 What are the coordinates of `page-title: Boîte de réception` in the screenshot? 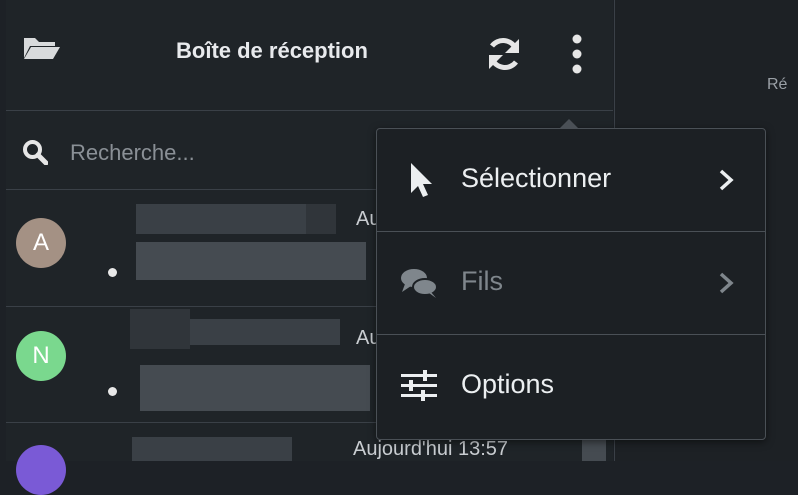 It's located at (272, 50).